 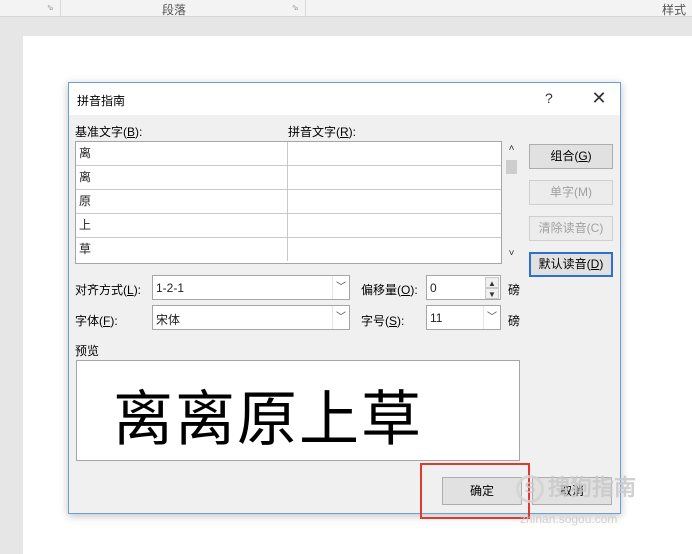 What do you see at coordinates (182, 225) in the screenshot?
I see `base-text-field: 上` at bounding box center [182, 225].